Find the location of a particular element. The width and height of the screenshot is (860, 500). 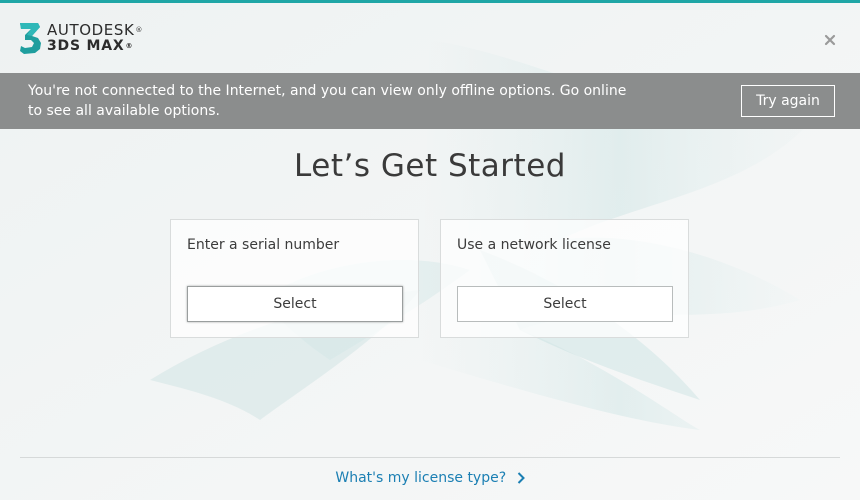

serial-number-select-button: Select is located at coordinates (295, 304).